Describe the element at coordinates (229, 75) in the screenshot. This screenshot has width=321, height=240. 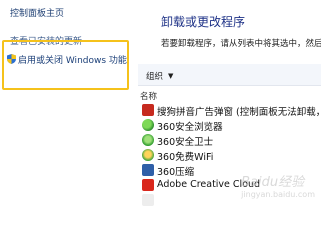
I see `toolbar: 组织 ▼` at that location.